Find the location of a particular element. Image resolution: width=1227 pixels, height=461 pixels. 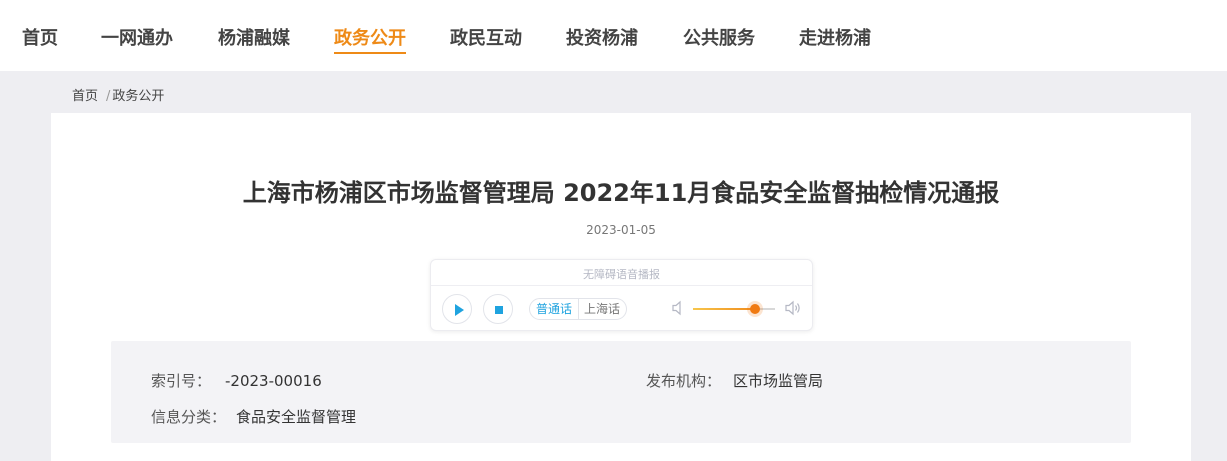

volume-slider-fill is located at coordinates (724, 309).